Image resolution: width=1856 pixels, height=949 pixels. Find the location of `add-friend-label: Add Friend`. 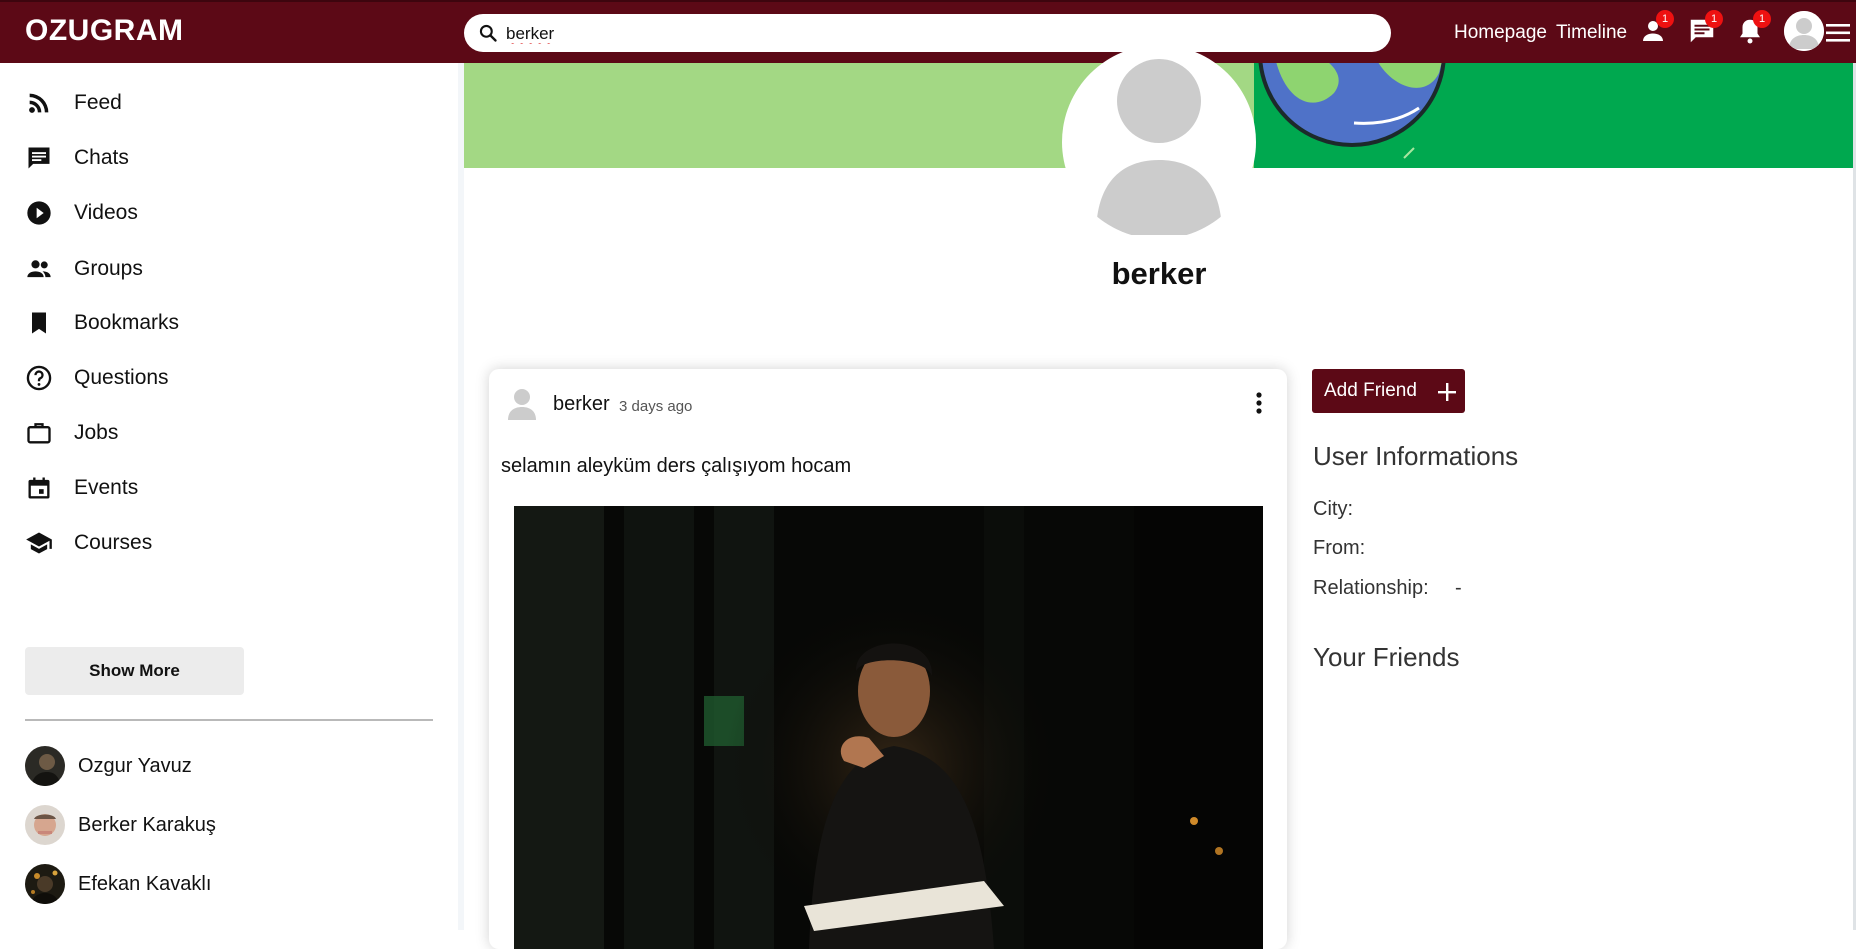

add-friend-label: Add Friend is located at coordinates (1370, 390).